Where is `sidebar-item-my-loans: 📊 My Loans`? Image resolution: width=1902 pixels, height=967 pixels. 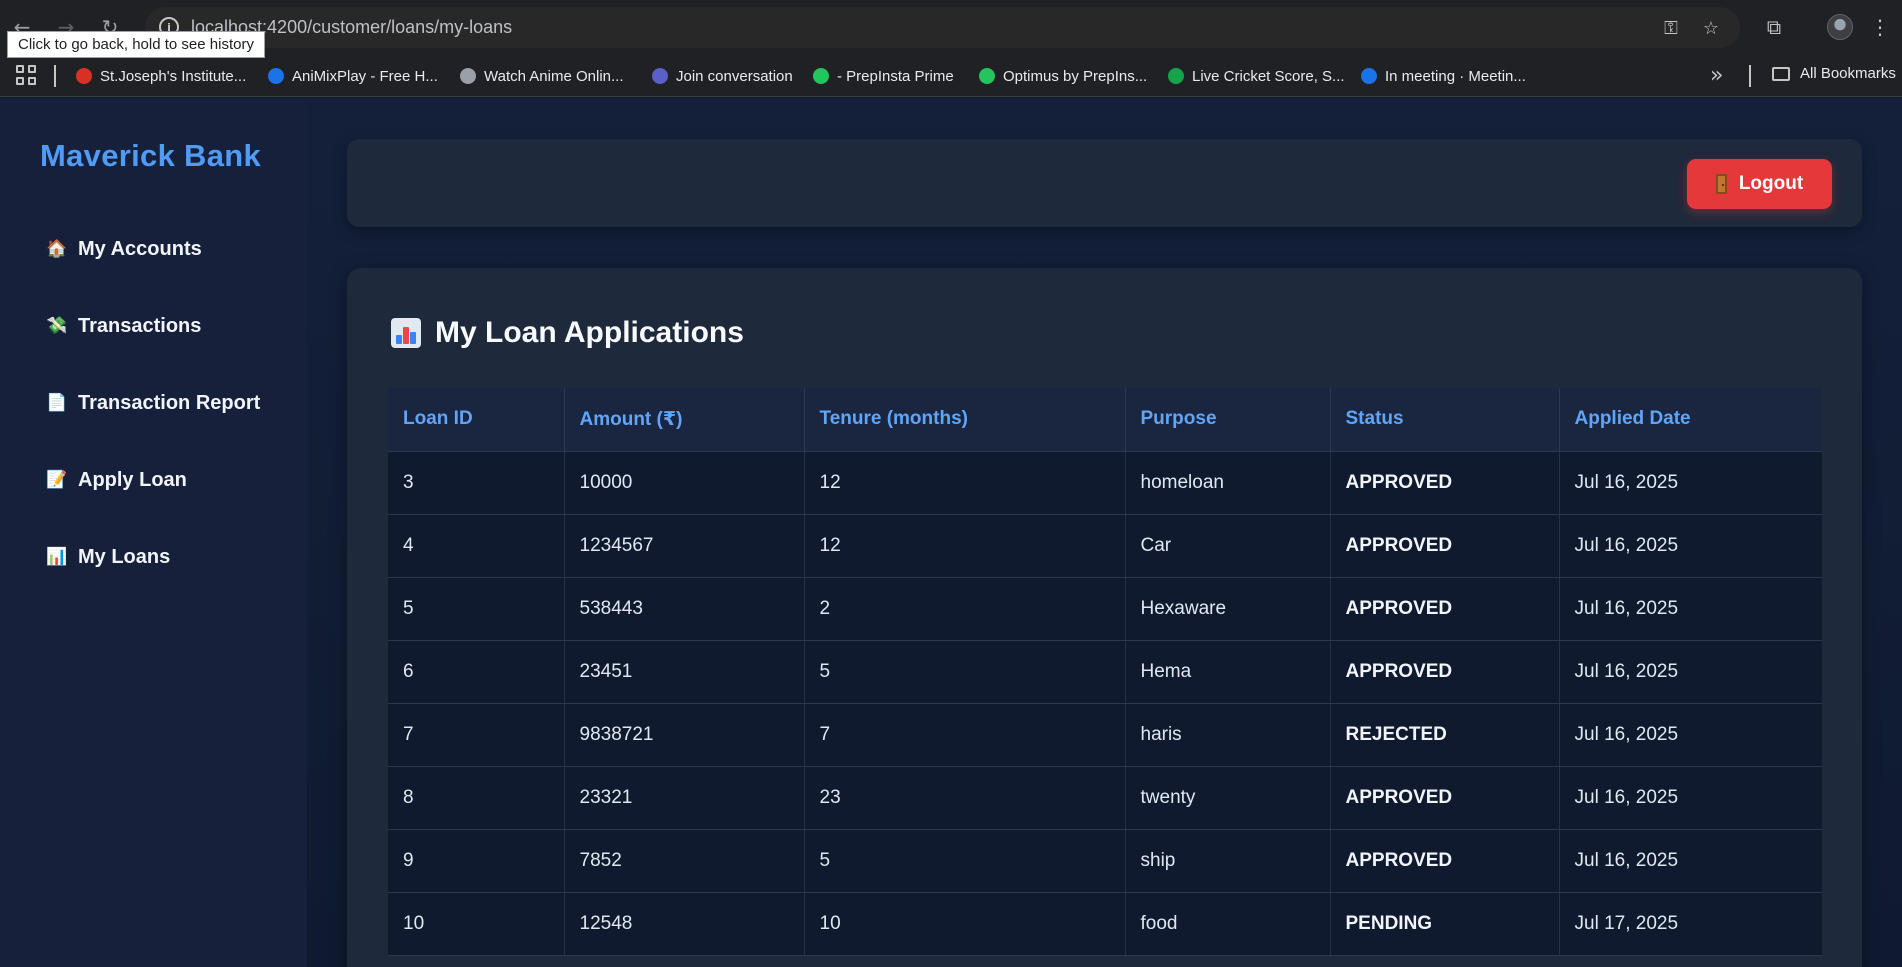
sidebar-item-my-loans: 📊 My Loans is located at coordinates (108, 557).